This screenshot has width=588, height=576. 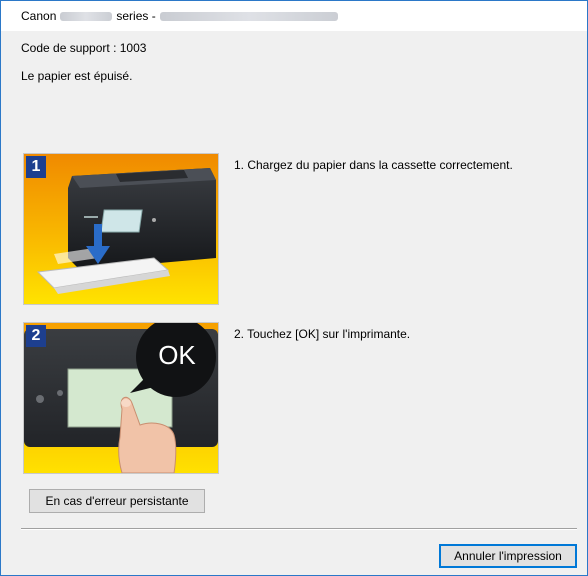 I want to click on step-2-illustration: 2 OK, so click(x=121, y=398).